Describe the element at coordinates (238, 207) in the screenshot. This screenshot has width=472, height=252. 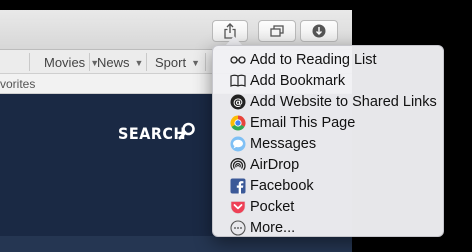
I see `pocket-icon` at that location.